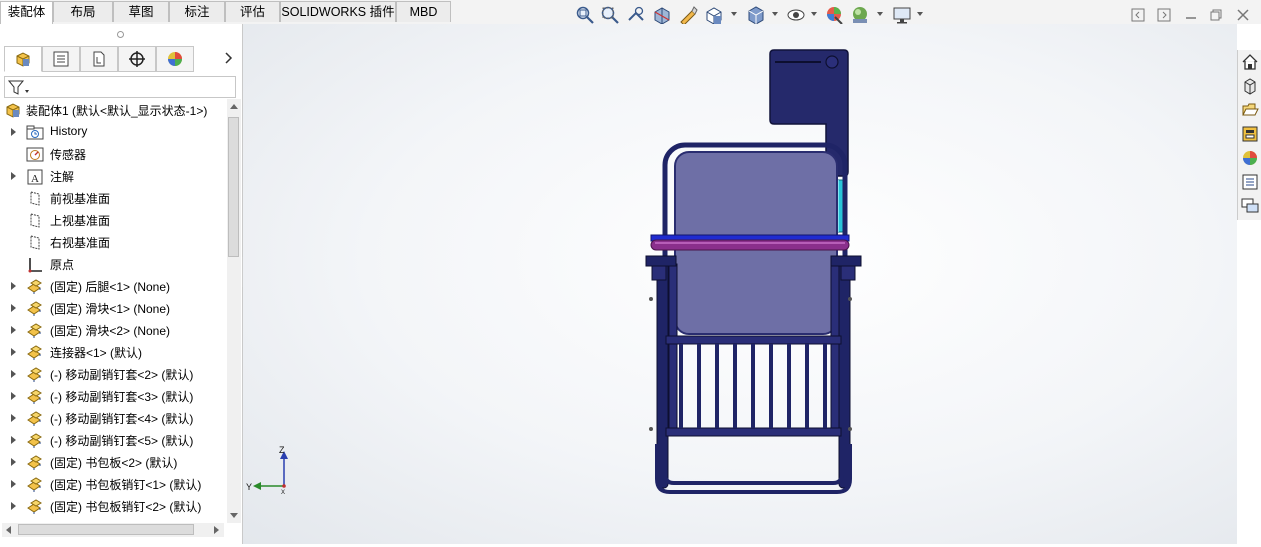 Image resolution: width=1261 pixels, height=547 pixels. I want to click on tree-vertical-scrollbar, so click(234, 311).